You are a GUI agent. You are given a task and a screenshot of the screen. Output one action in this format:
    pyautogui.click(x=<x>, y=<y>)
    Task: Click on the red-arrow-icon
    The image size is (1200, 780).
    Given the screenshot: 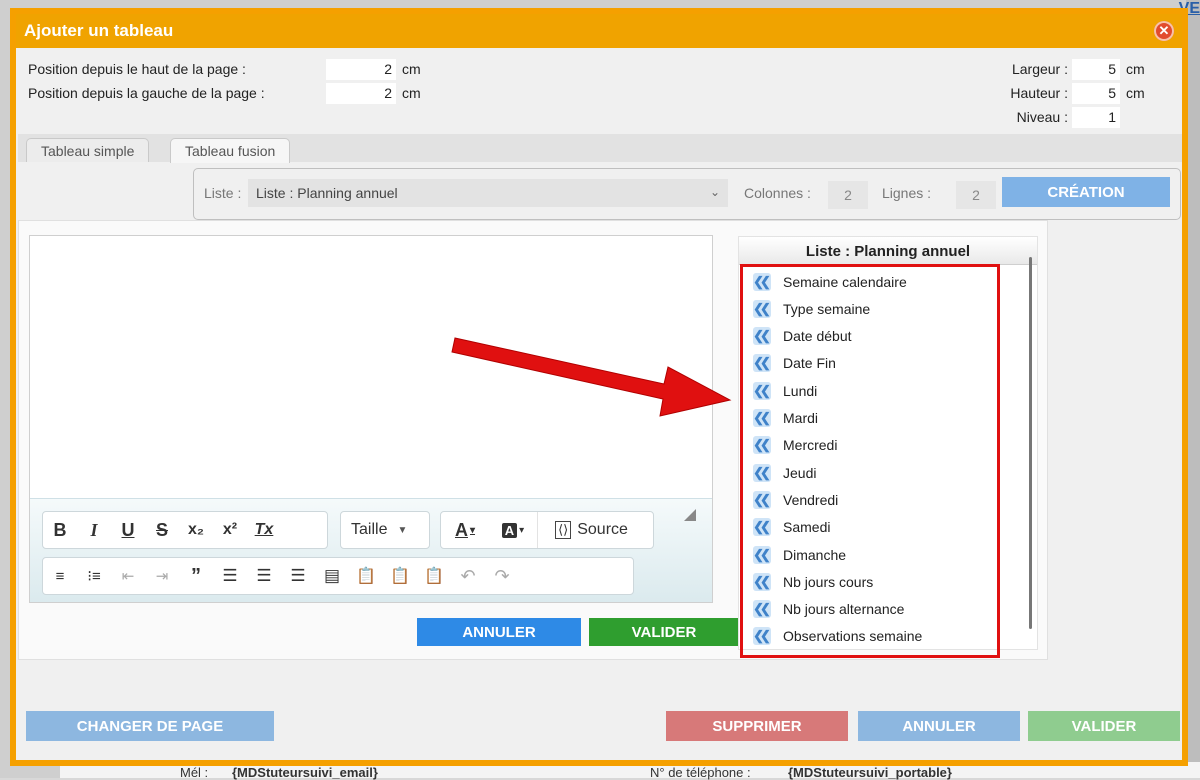 What is the action you would take?
    pyautogui.click(x=591, y=377)
    